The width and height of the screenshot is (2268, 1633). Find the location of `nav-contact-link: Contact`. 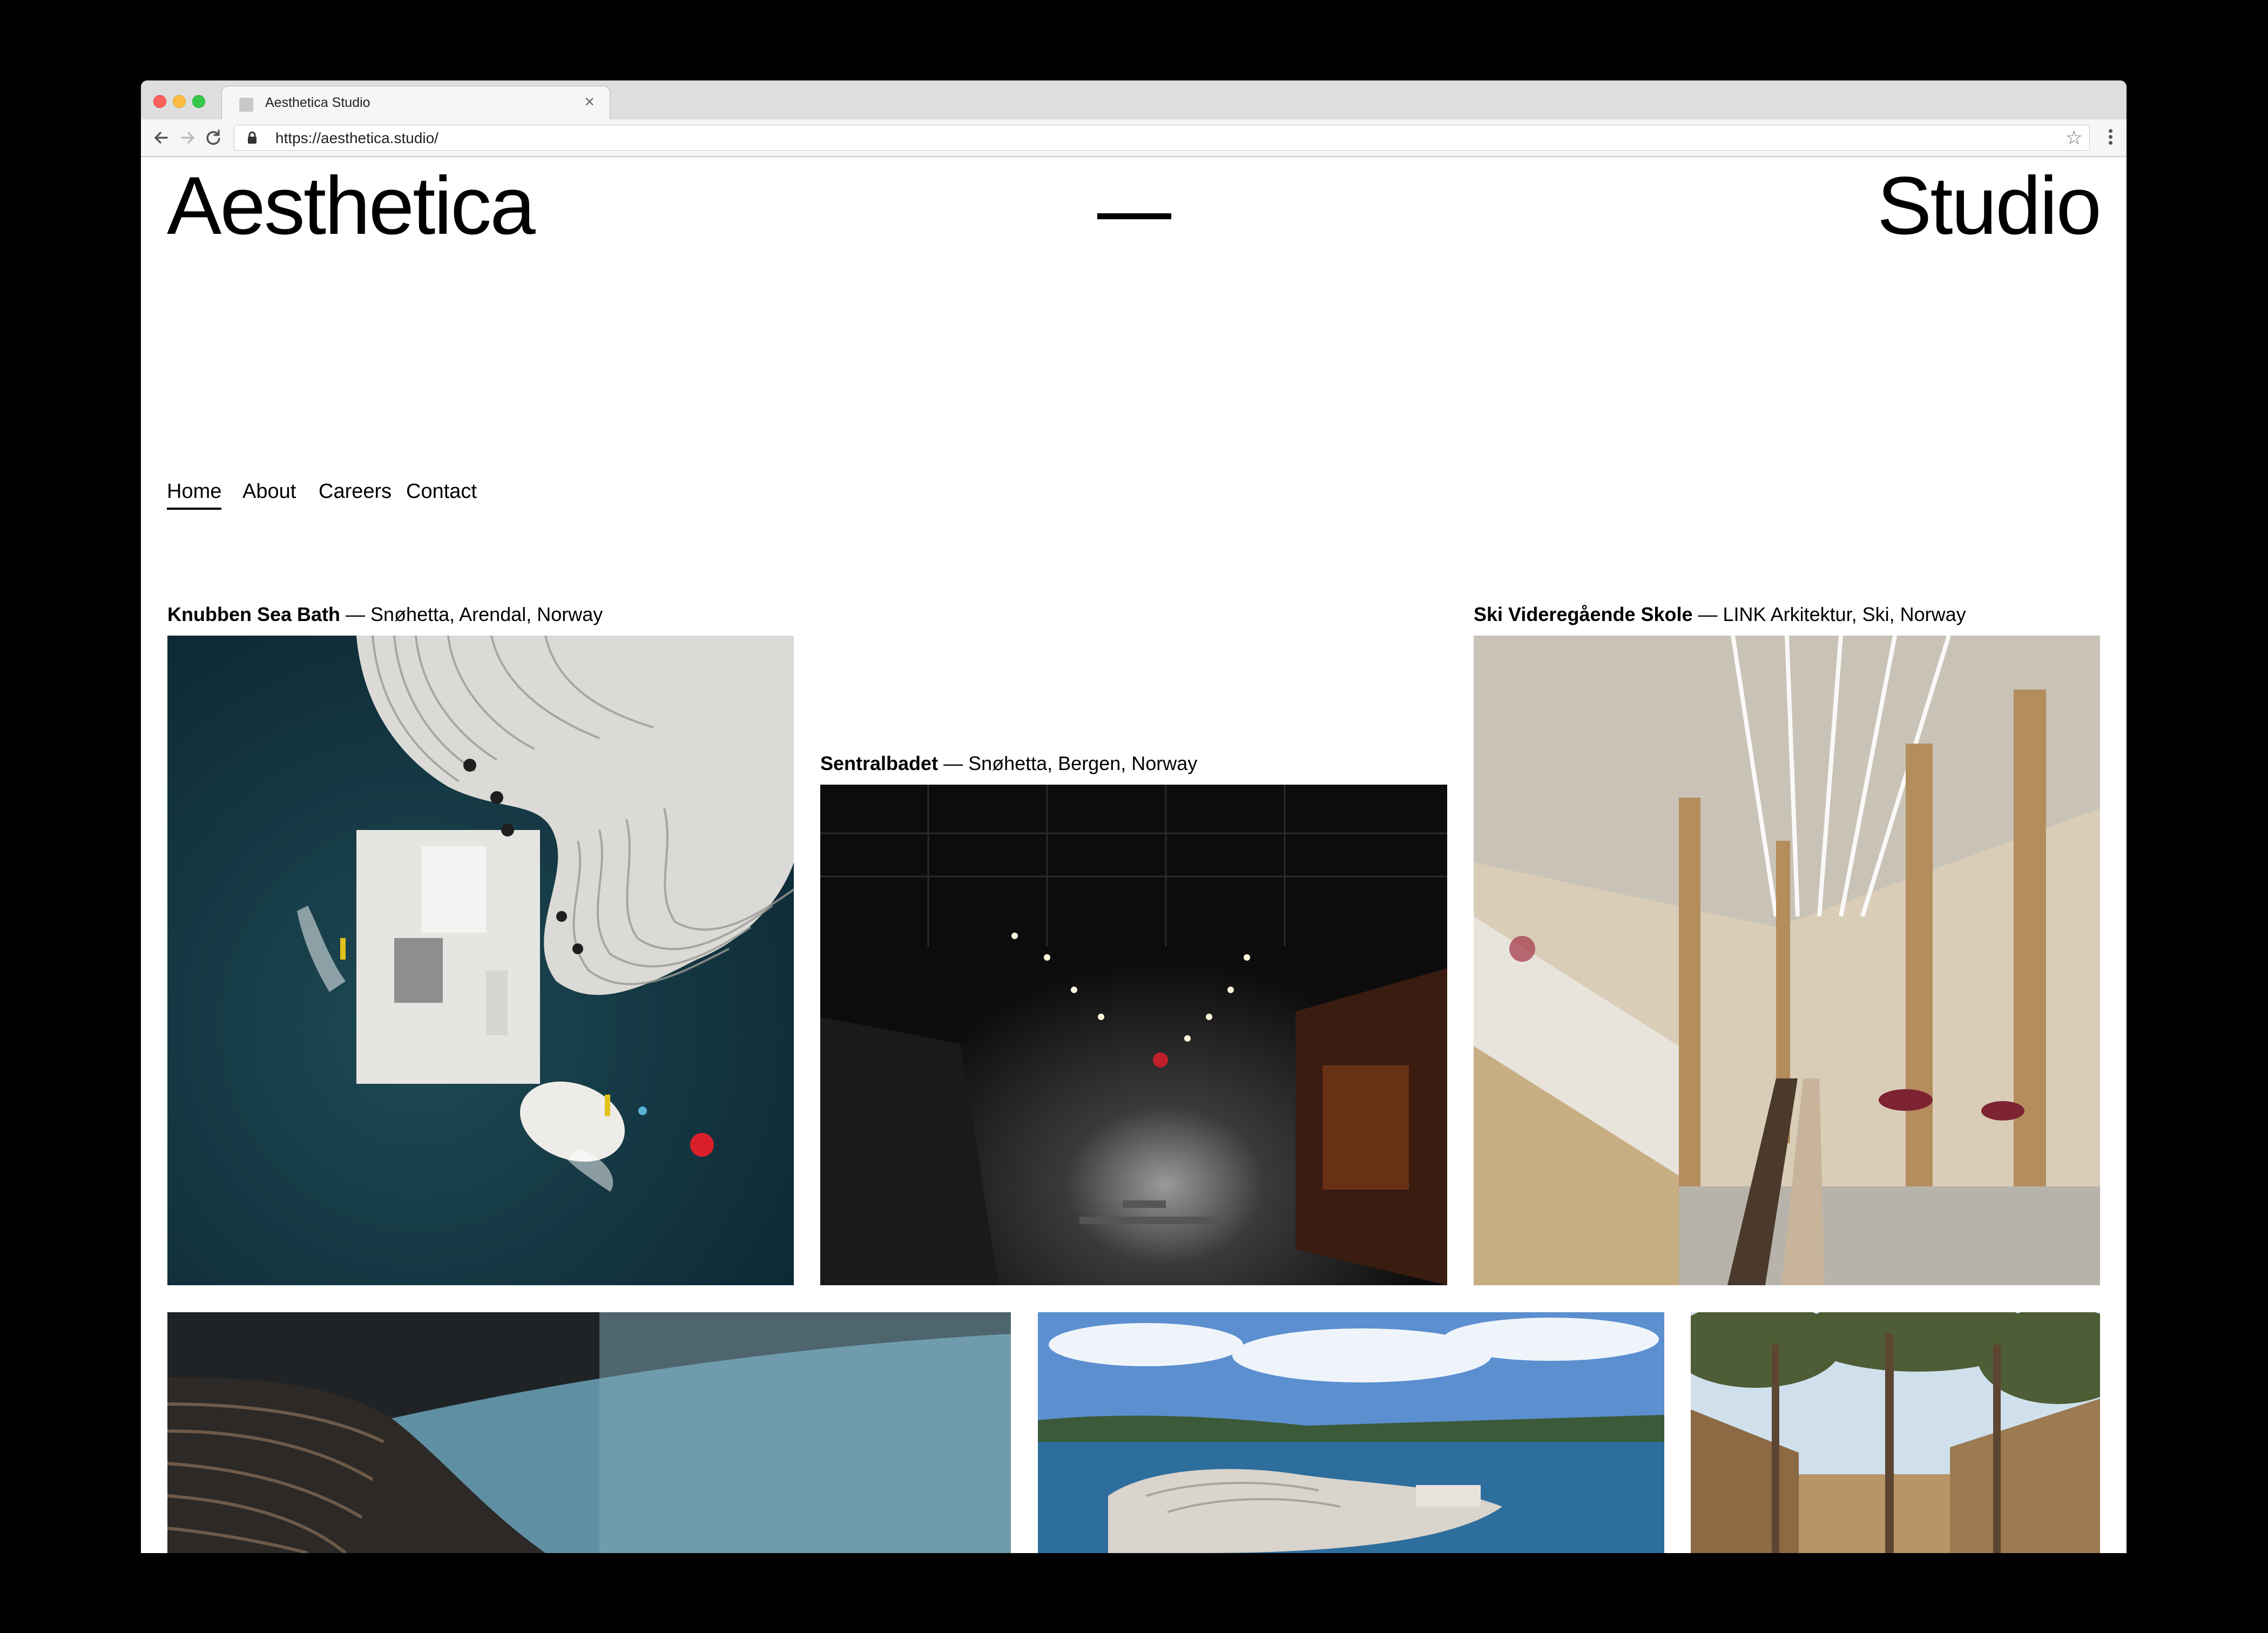

nav-contact-link: Contact is located at coordinates (442, 492).